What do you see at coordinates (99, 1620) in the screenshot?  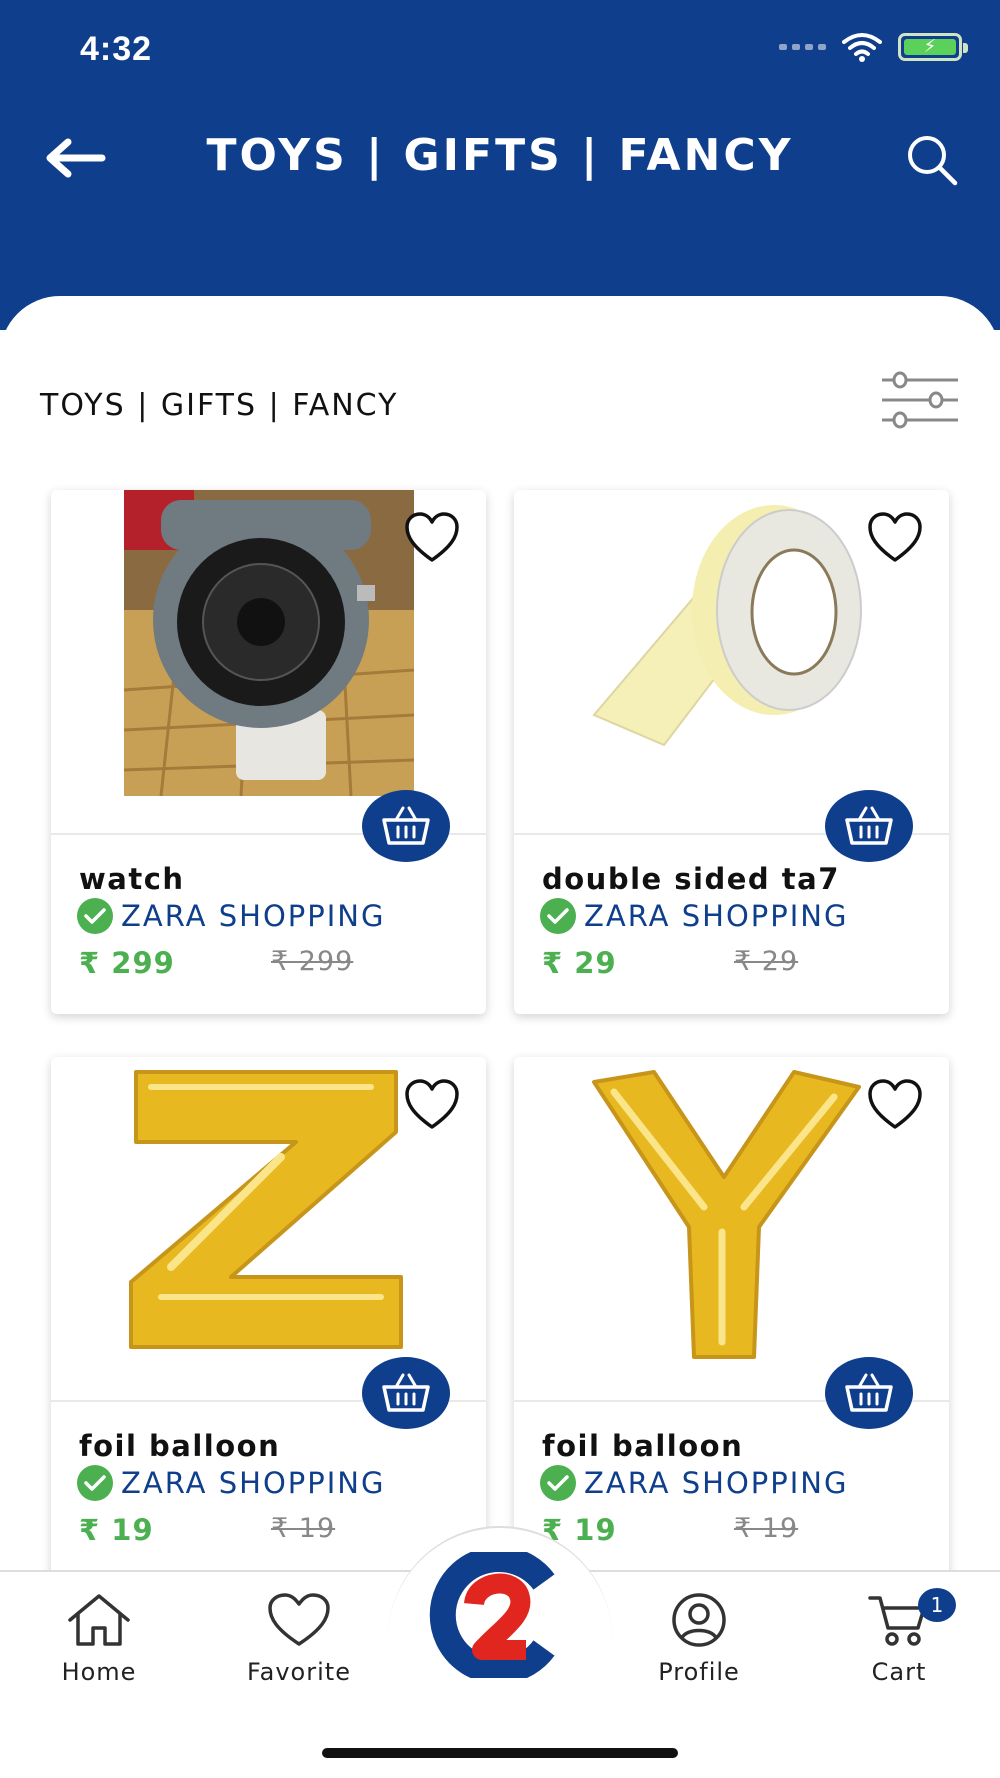 I see `home-icon` at bounding box center [99, 1620].